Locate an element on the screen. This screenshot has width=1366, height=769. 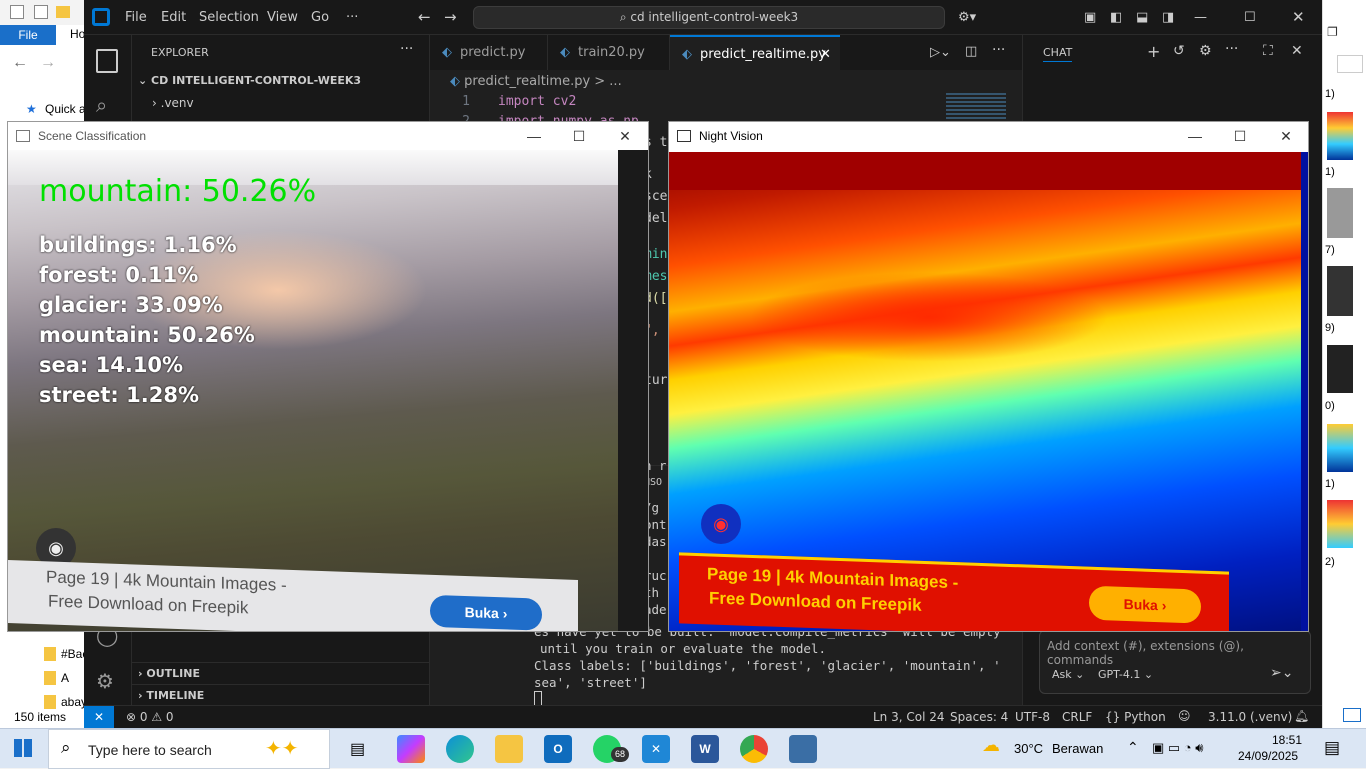
copilot-icon: ⚙▾ is located at coordinates (967, 17).